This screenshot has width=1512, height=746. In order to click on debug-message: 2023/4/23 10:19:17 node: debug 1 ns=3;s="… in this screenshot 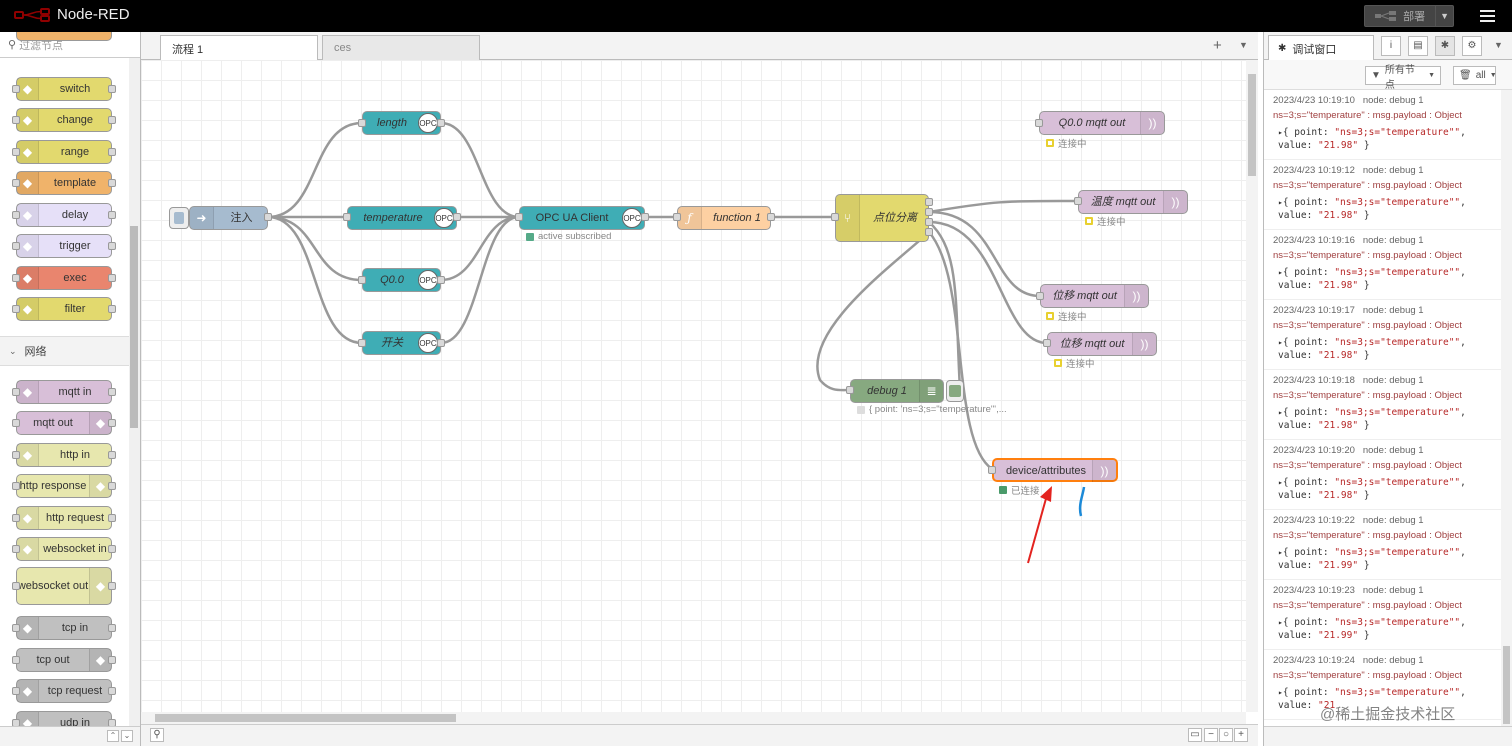, I will do `click(1382, 335)`.